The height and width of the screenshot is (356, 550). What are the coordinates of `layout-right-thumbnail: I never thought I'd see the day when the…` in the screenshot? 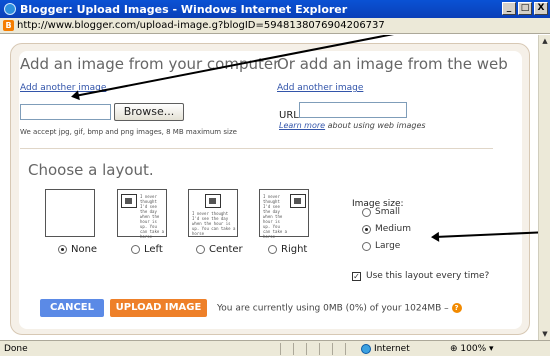 It's located at (284, 214).